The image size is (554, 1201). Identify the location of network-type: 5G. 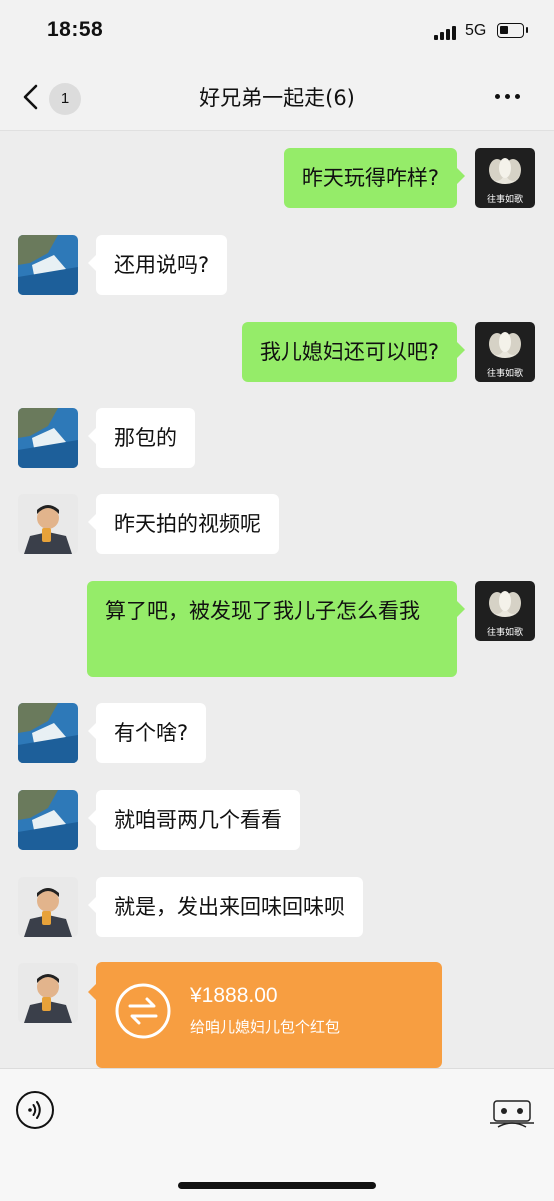
(476, 30).